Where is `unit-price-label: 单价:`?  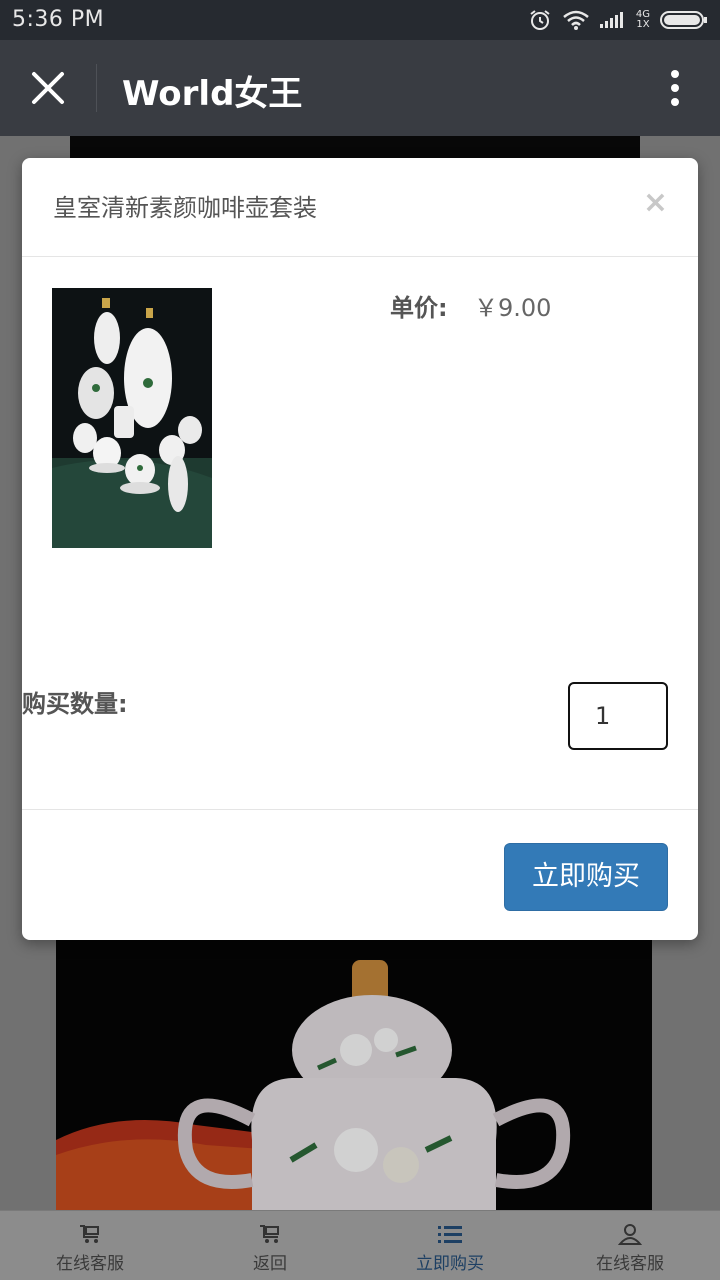 unit-price-label: 单价: is located at coordinates (419, 308).